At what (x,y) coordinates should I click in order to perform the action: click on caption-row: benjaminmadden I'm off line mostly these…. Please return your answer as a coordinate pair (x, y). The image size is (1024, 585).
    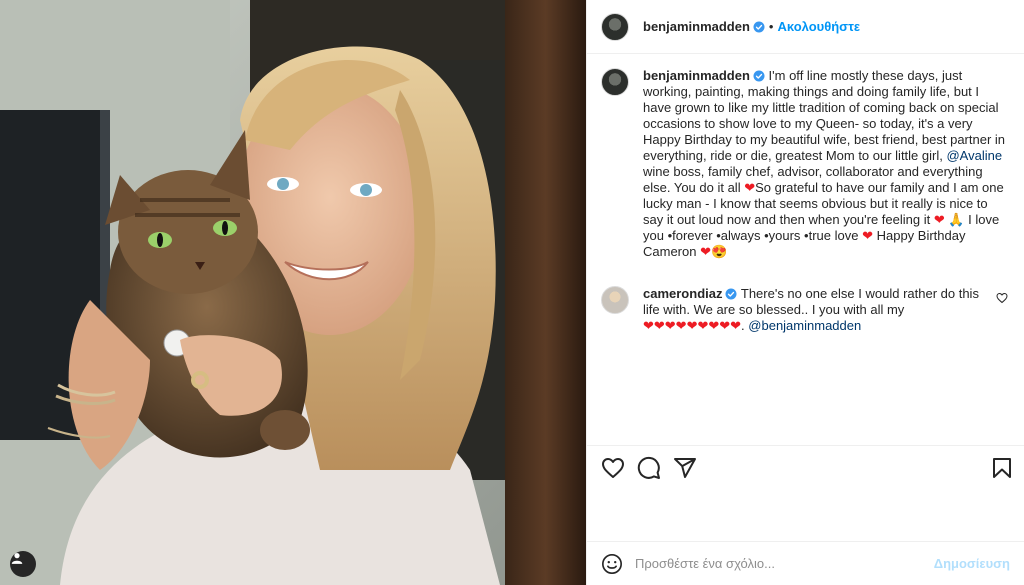
    Looking at the image, I should click on (804, 164).